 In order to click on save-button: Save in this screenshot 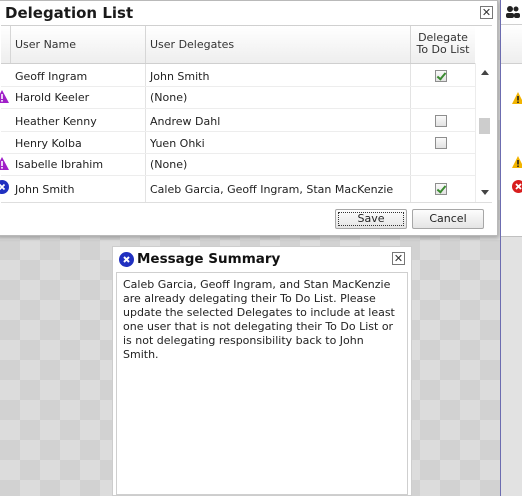, I will do `click(371, 219)`.